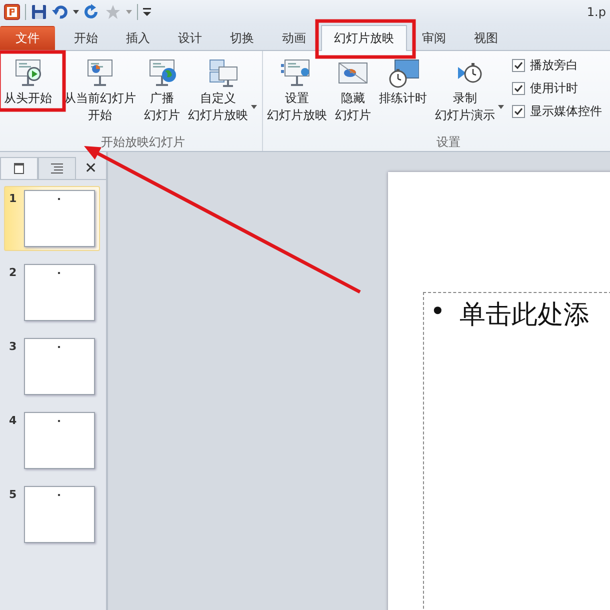  Describe the element at coordinates (27, 38) in the screenshot. I see `file-menu-button: 文件` at that location.